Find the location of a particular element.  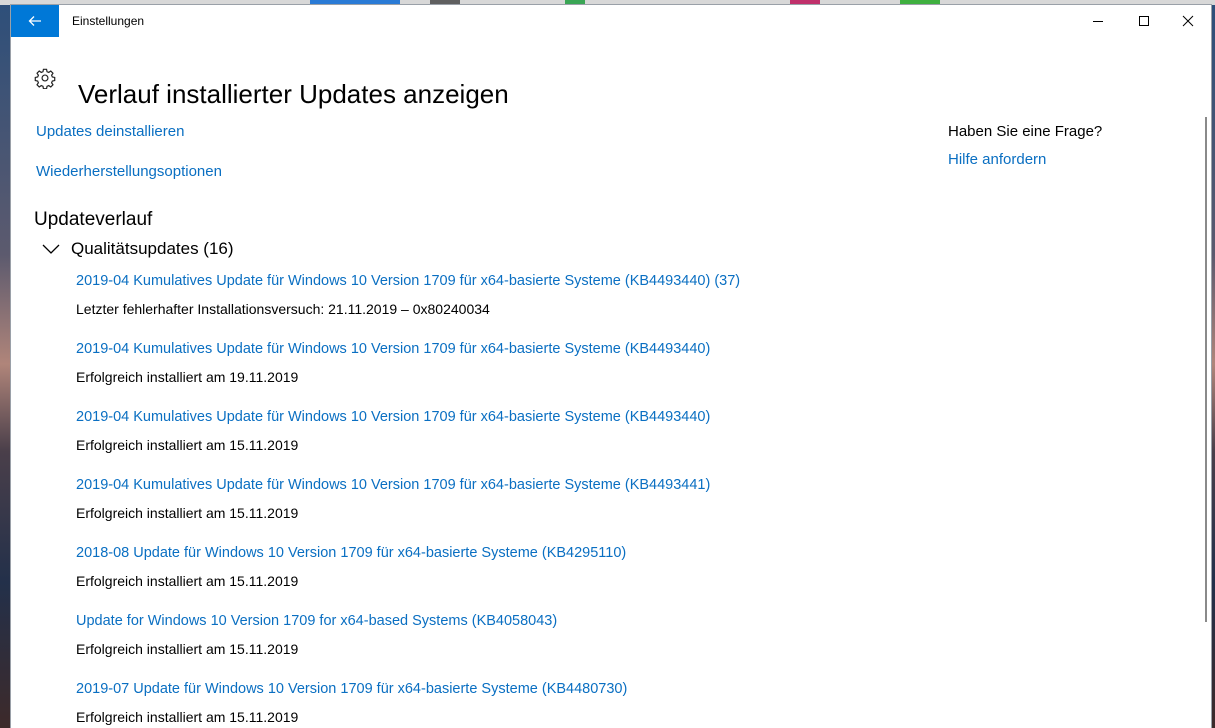

update-status: Erfolgreich installiert am 19.11.2019 is located at coordinates (187, 377).